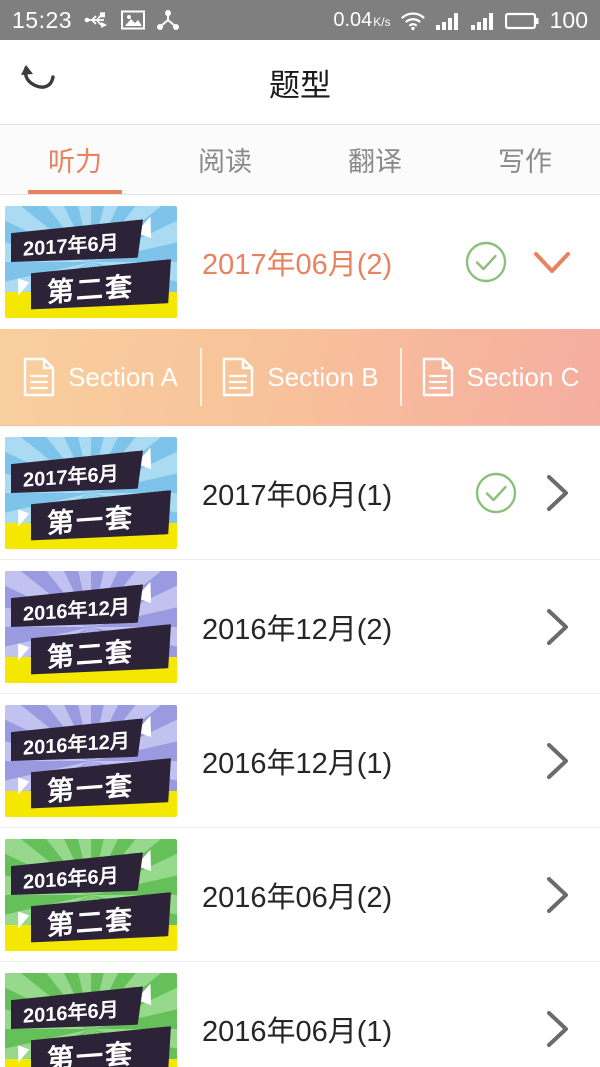  What do you see at coordinates (382, 21) in the screenshot?
I see `data-rate-unit: K/s` at bounding box center [382, 21].